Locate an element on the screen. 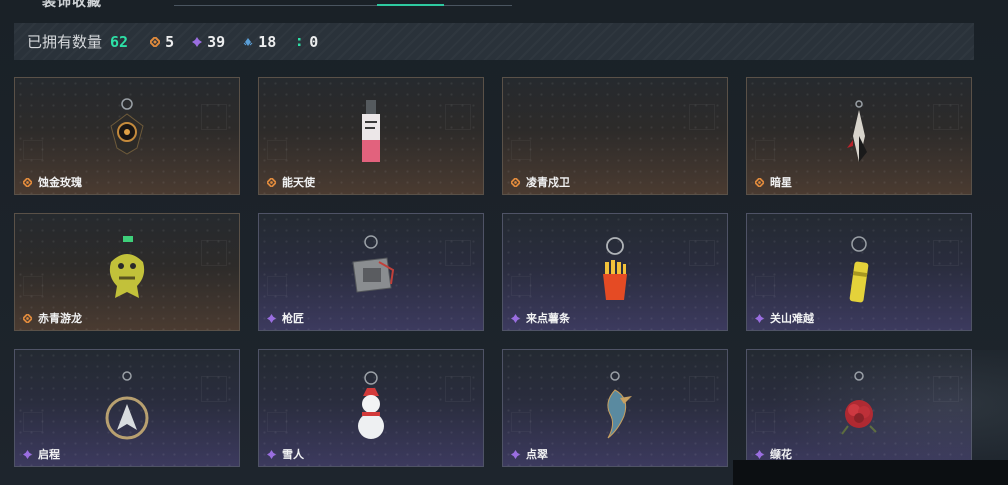 Image resolution: width=1008 pixels, height=485 pixels. charm-name: 点翠 is located at coordinates (529, 454).